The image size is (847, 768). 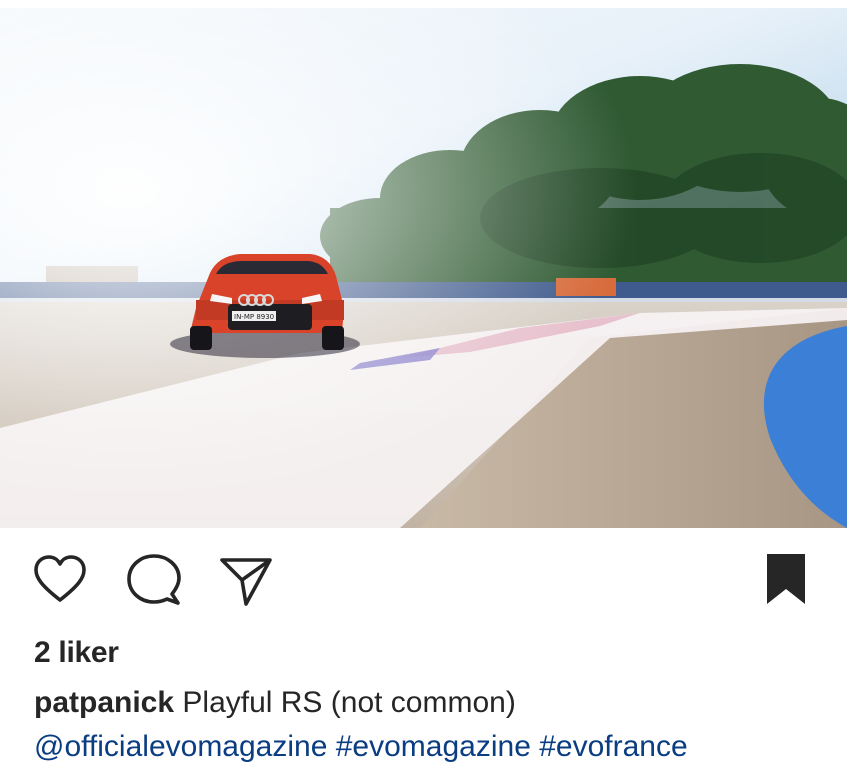 I want to click on hashtag-link: #evomagazine, so click(x=433, y=746).